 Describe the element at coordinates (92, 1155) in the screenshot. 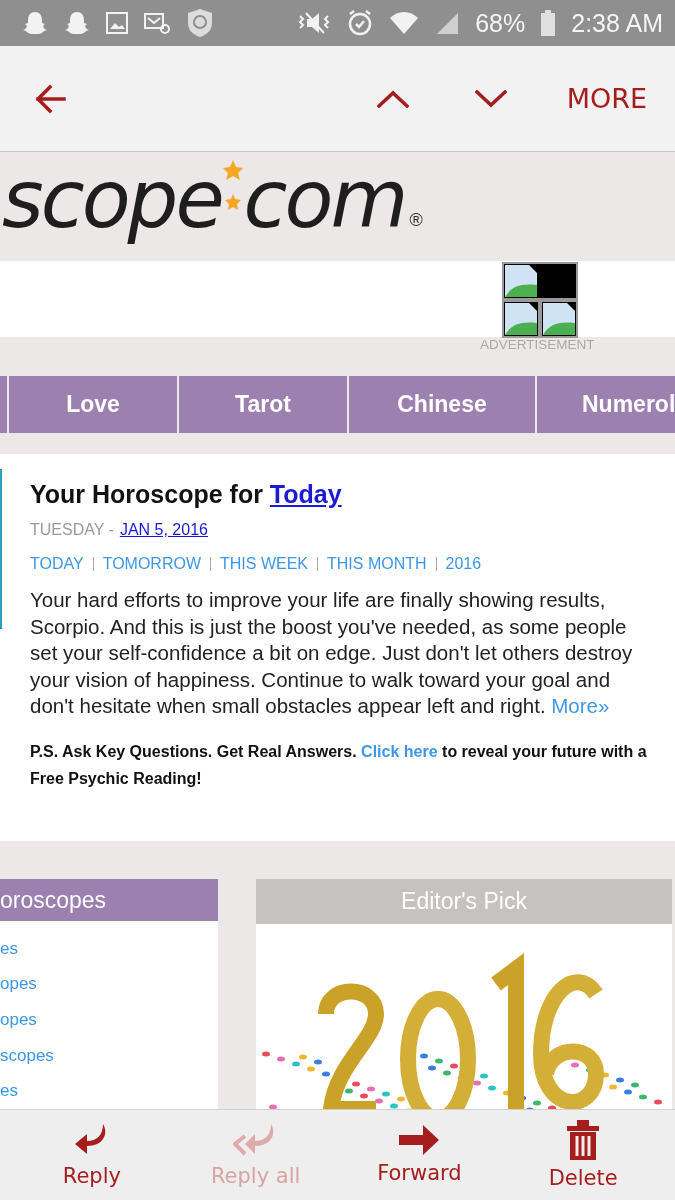

I see `reply-button: Reply` at that location.